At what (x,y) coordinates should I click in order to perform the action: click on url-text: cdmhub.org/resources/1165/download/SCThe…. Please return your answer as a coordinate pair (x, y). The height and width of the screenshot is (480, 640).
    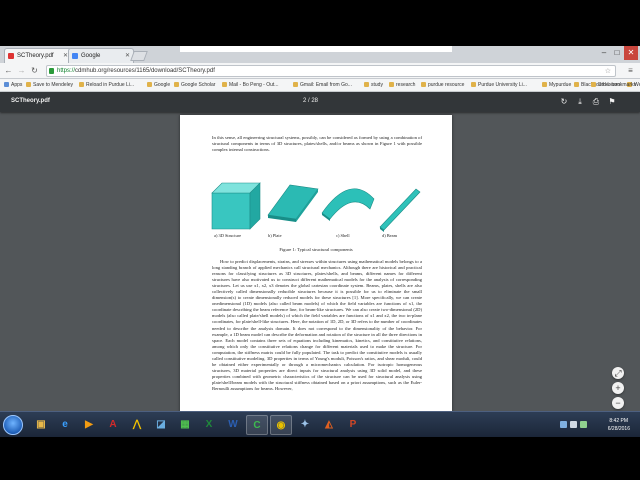
    Looking at the image, I should click on (145, 71).